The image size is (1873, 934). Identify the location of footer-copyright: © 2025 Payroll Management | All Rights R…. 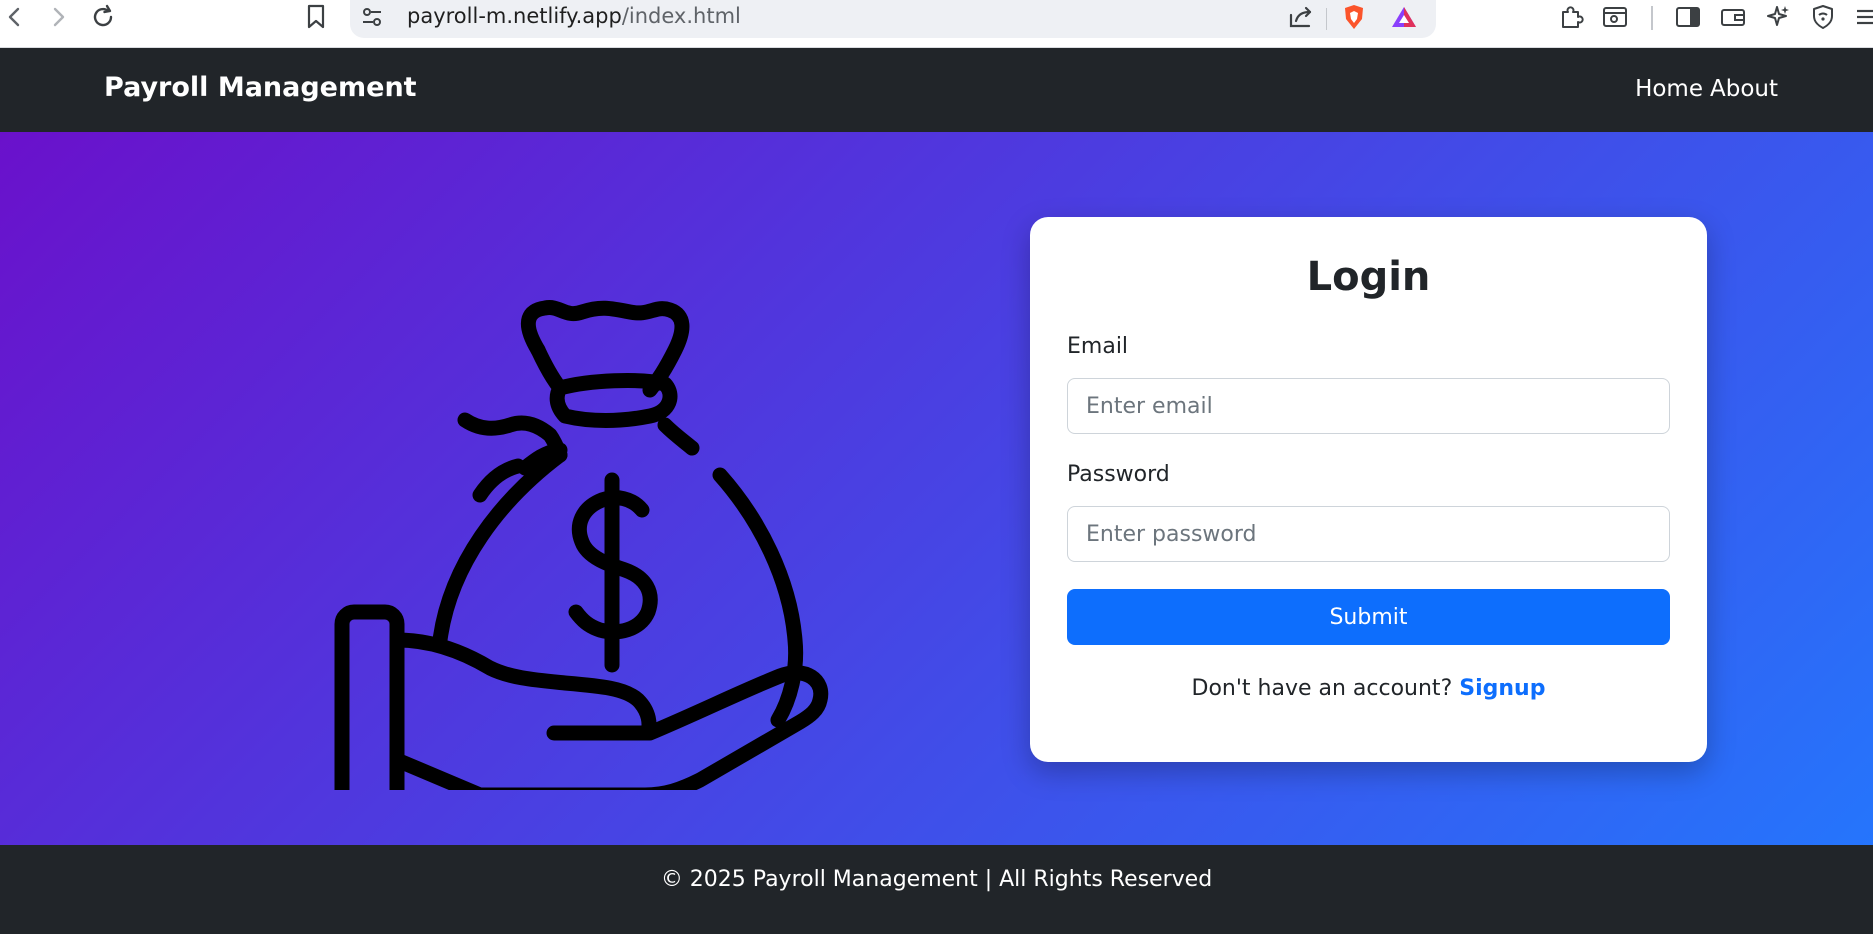
(936, 879).